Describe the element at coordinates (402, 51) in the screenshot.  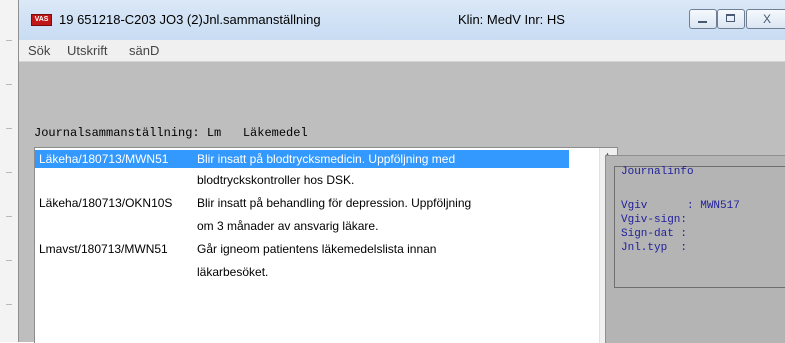
I see `menu-bar: Sök Utskrift sänD` at that location.